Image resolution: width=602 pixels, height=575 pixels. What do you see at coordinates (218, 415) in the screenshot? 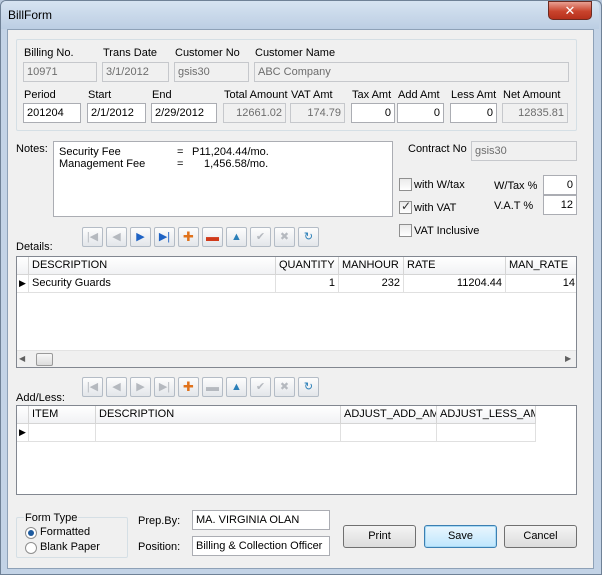
I see `addless-header-description: DESCRIPTION` at bounding box center [218, 415].